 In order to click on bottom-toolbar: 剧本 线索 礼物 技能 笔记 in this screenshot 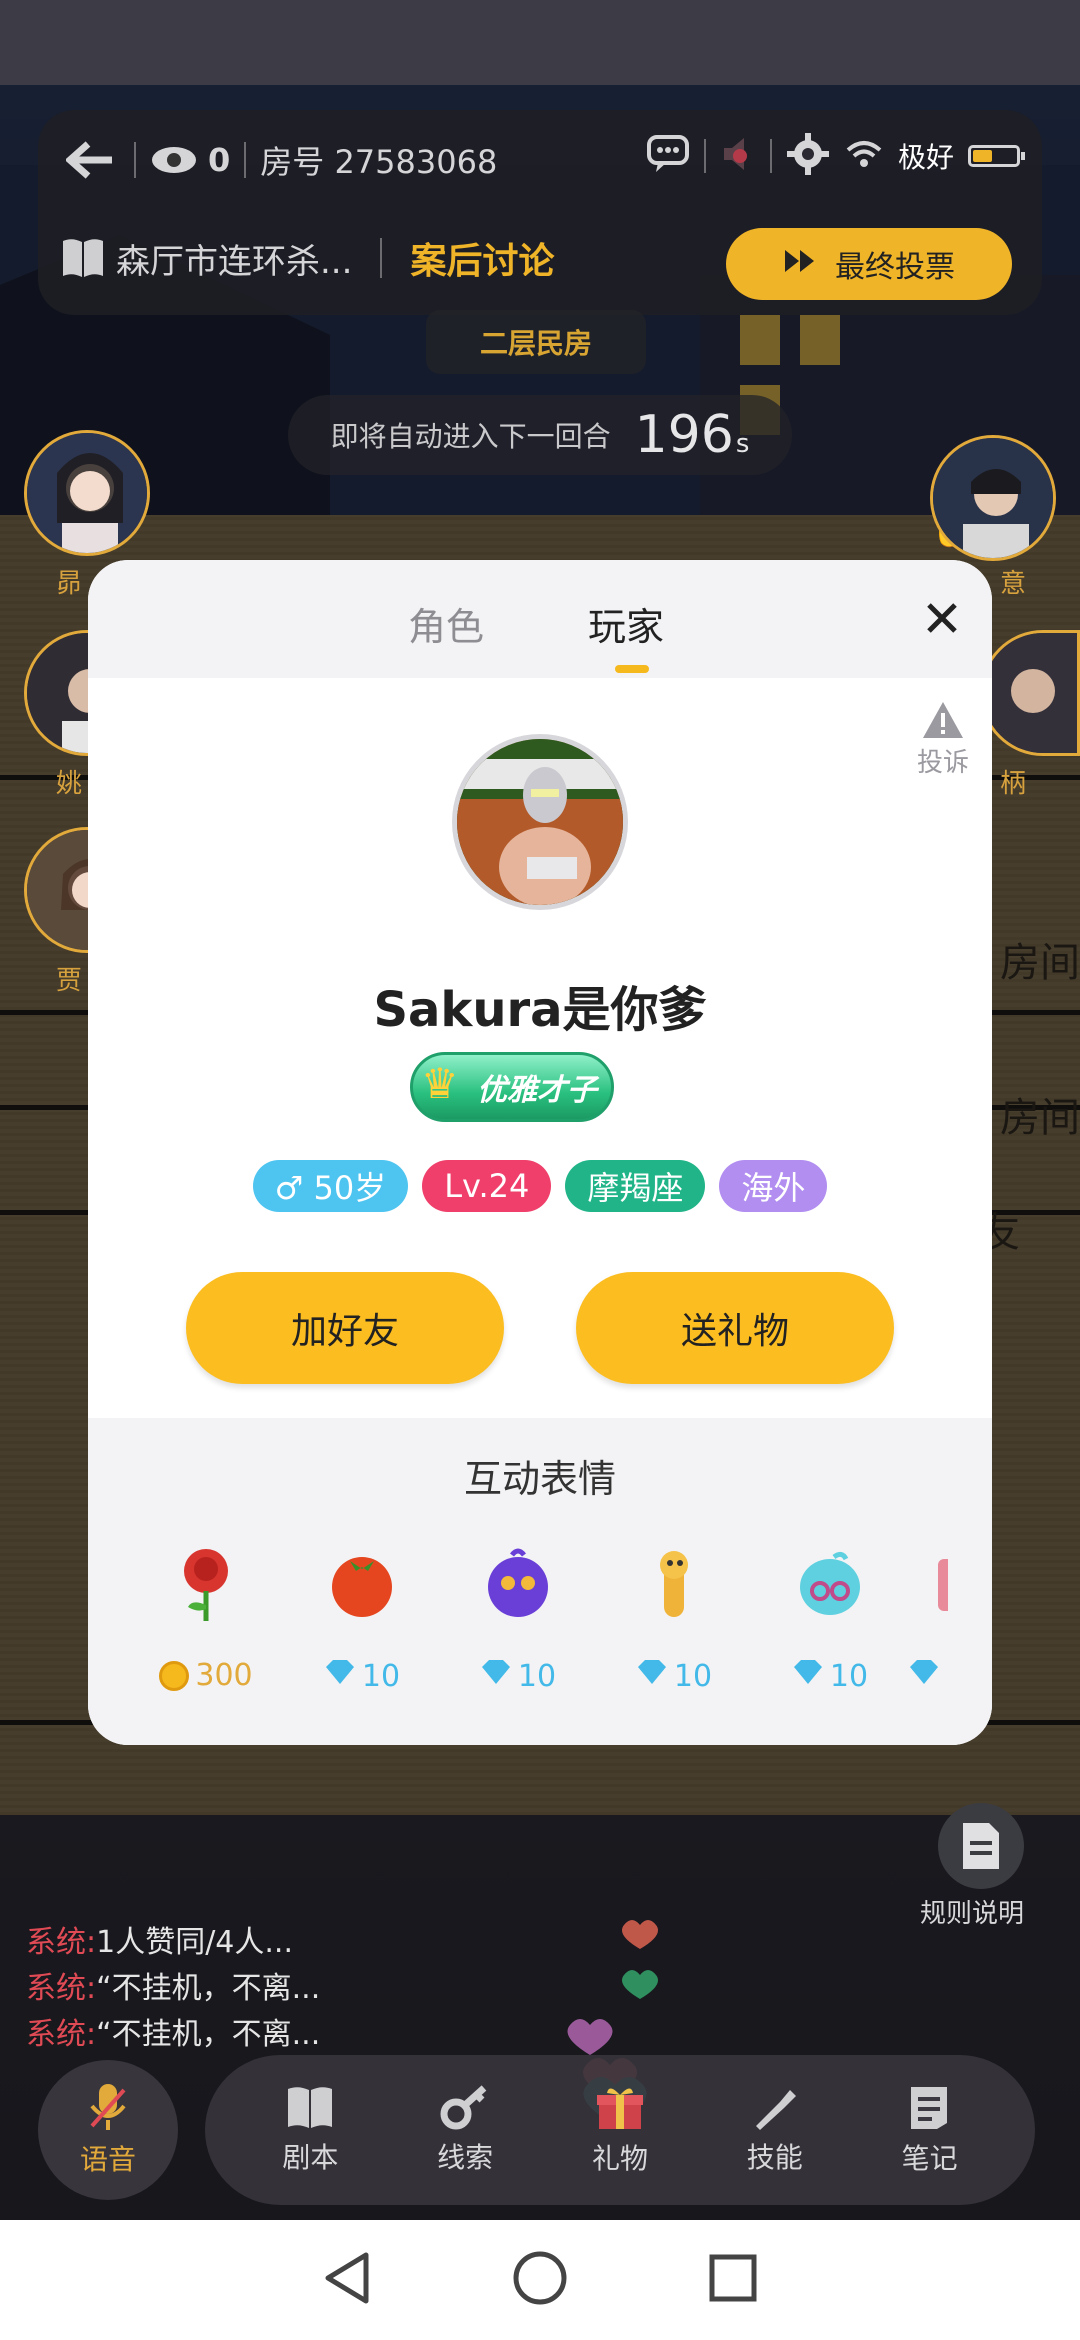, I will do `click(620, 2130)`.